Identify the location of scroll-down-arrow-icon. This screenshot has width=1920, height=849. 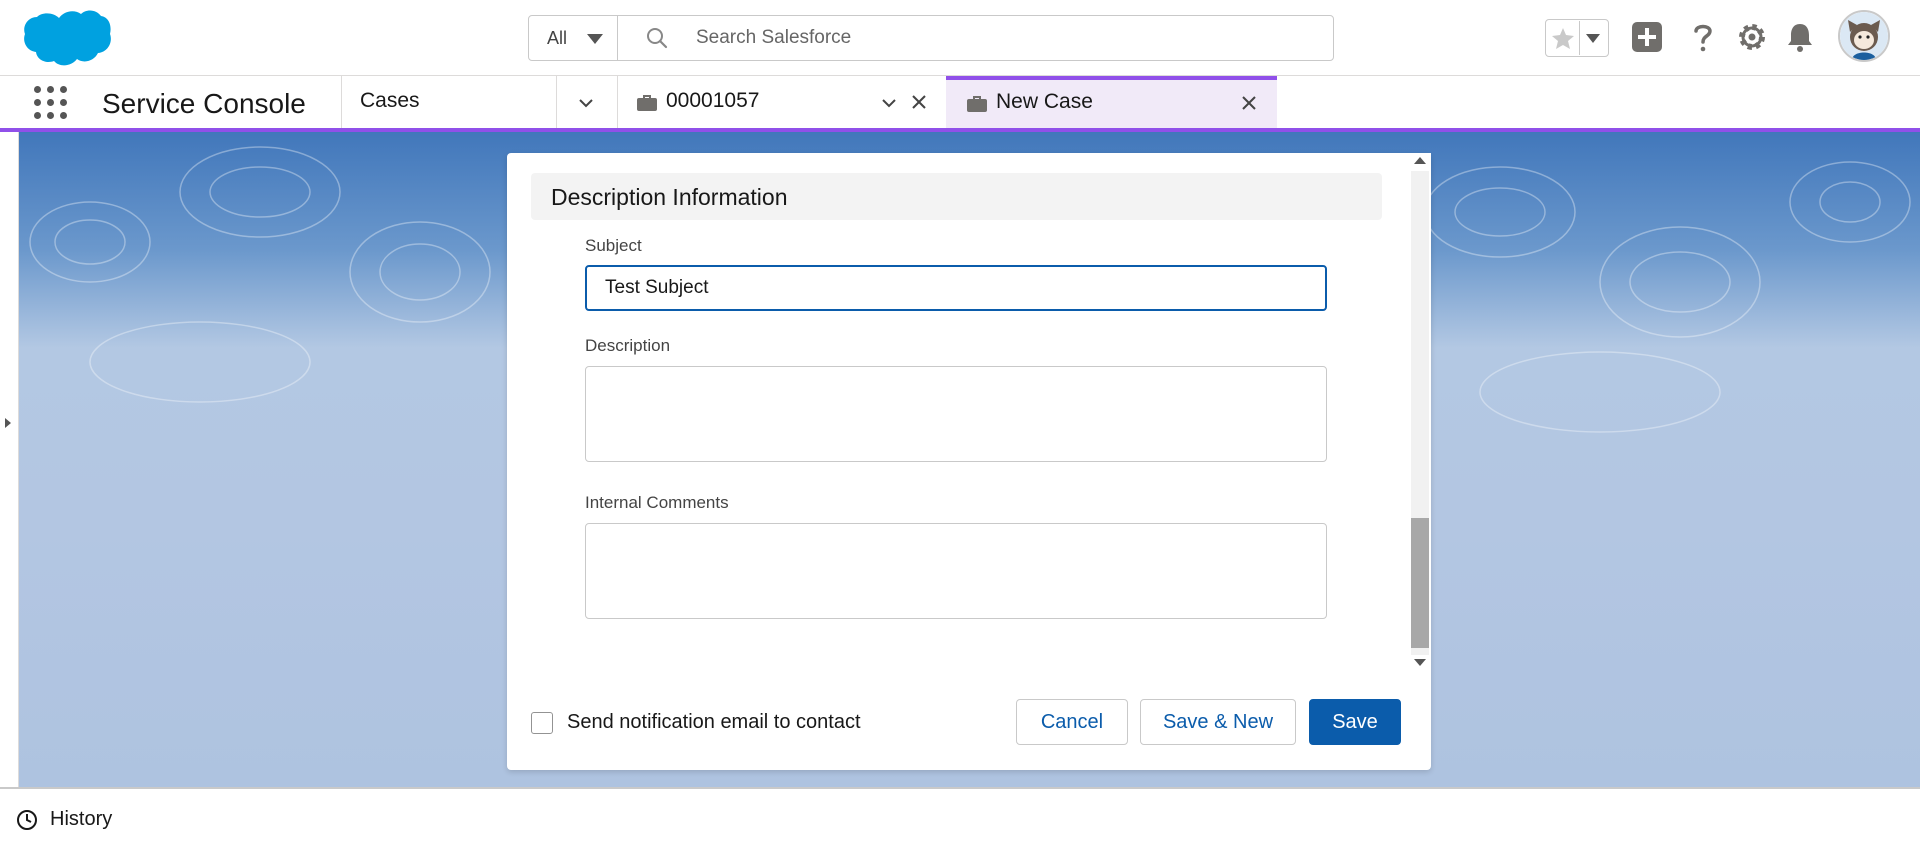
(1420, 662).